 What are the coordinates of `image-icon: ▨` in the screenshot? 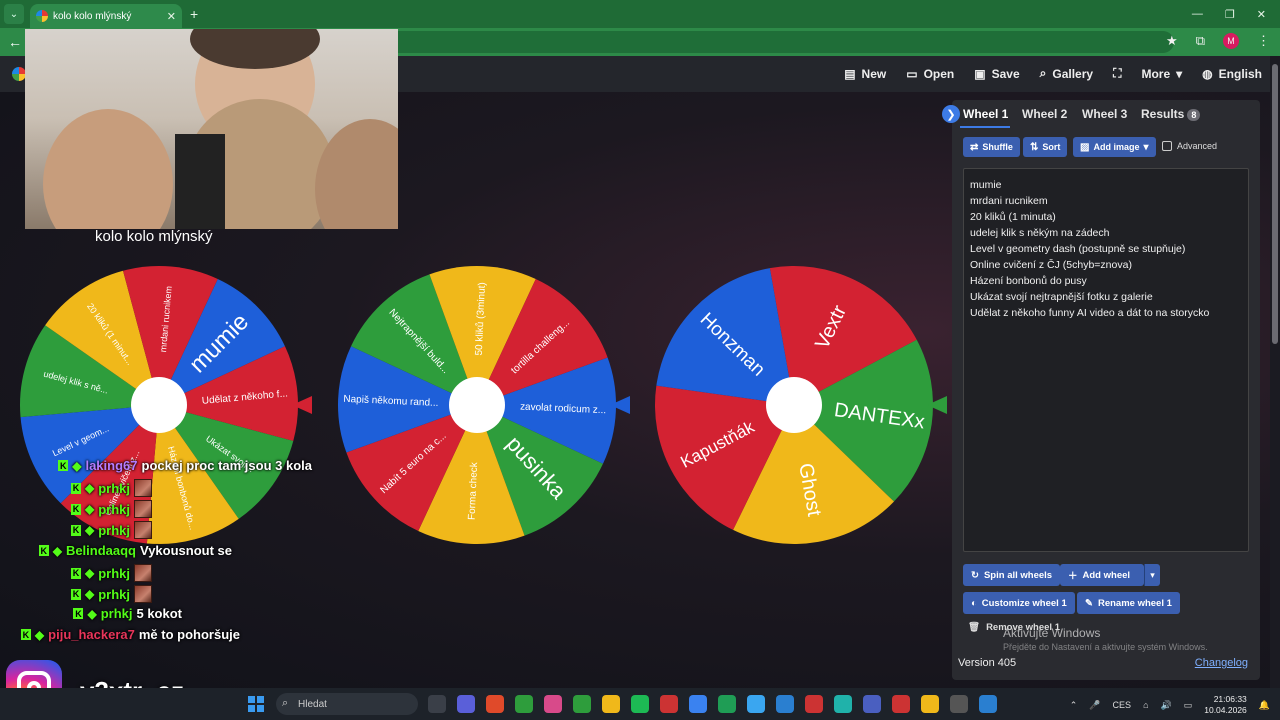 It's located at (1085, 147).